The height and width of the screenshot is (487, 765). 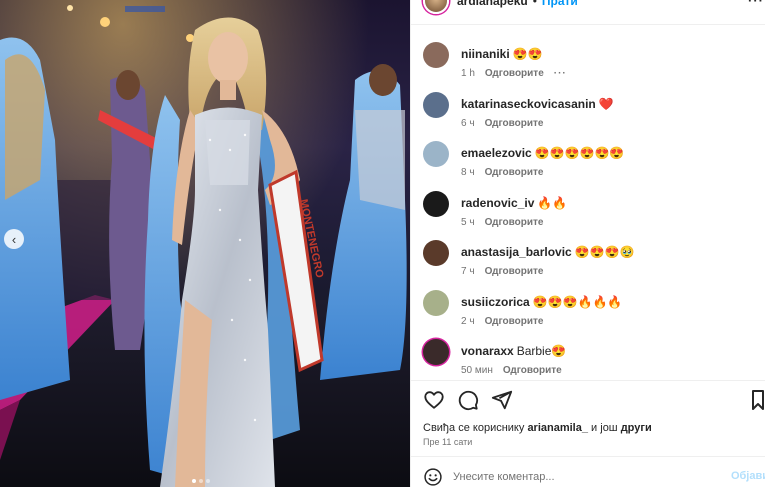 What do you see at coordinates (588, 380) in the screenshot?
I see `actions-divider` at bounding box center [588, 380].